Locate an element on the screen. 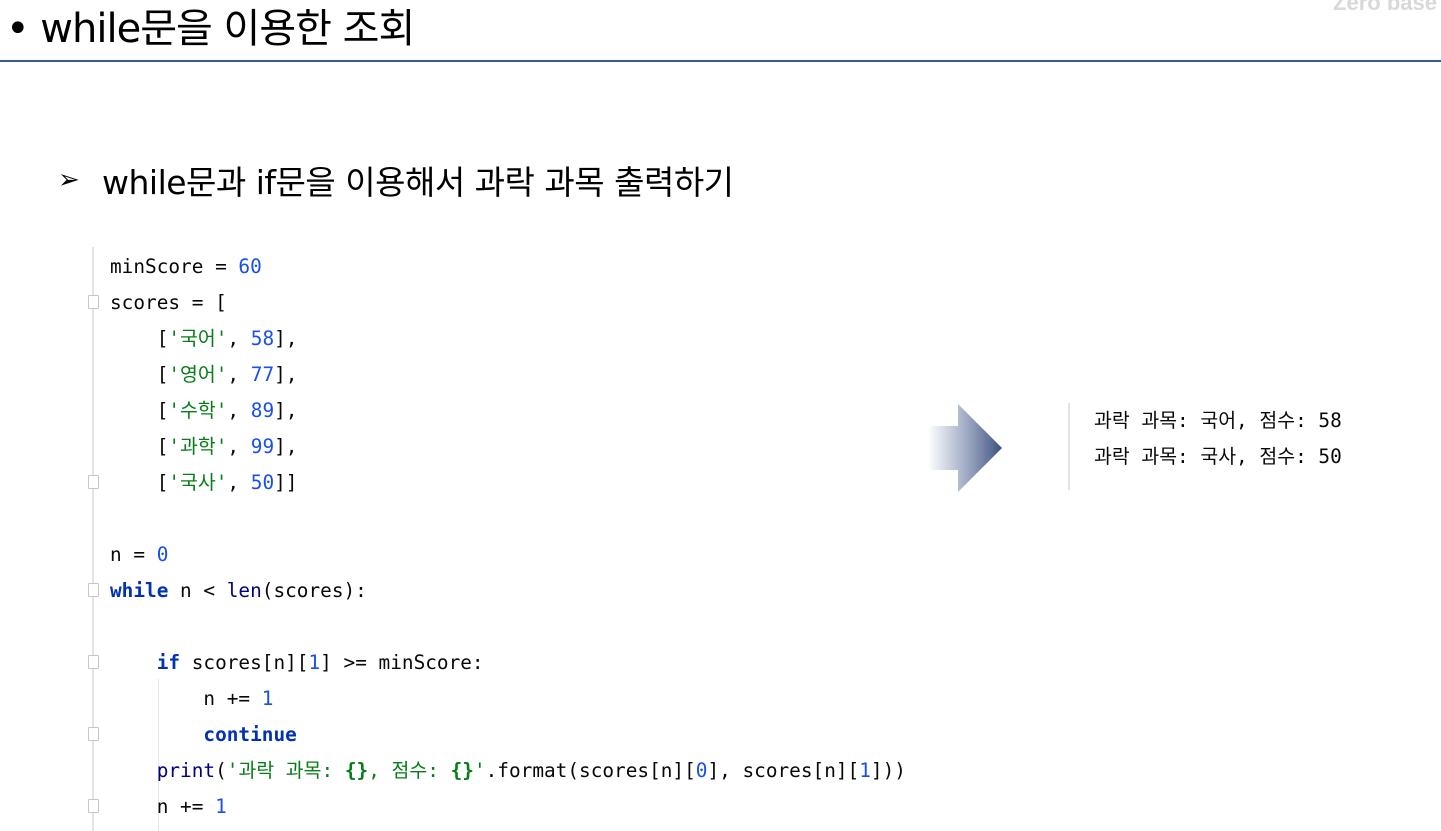  subtitle-text: while문과 if문을 이용해서 과락 과목 출력하기 is located at coordinates (418, 182).